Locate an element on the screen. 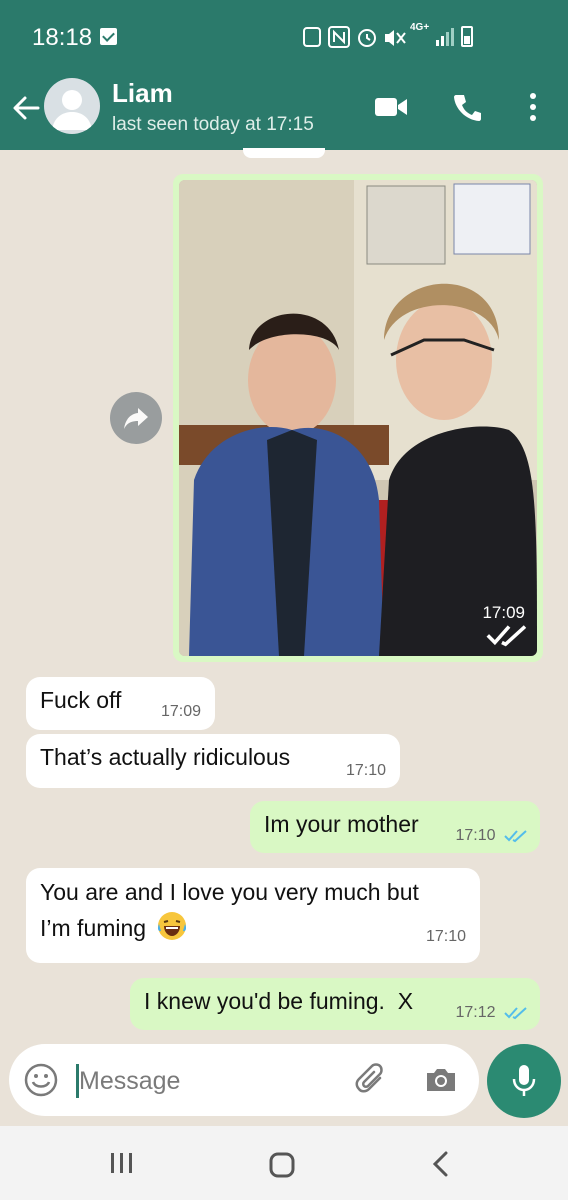 This screenshot has width=568, height=1200. message-text: I knew you'd be fuming. X is located at coordinates (279, 1001).